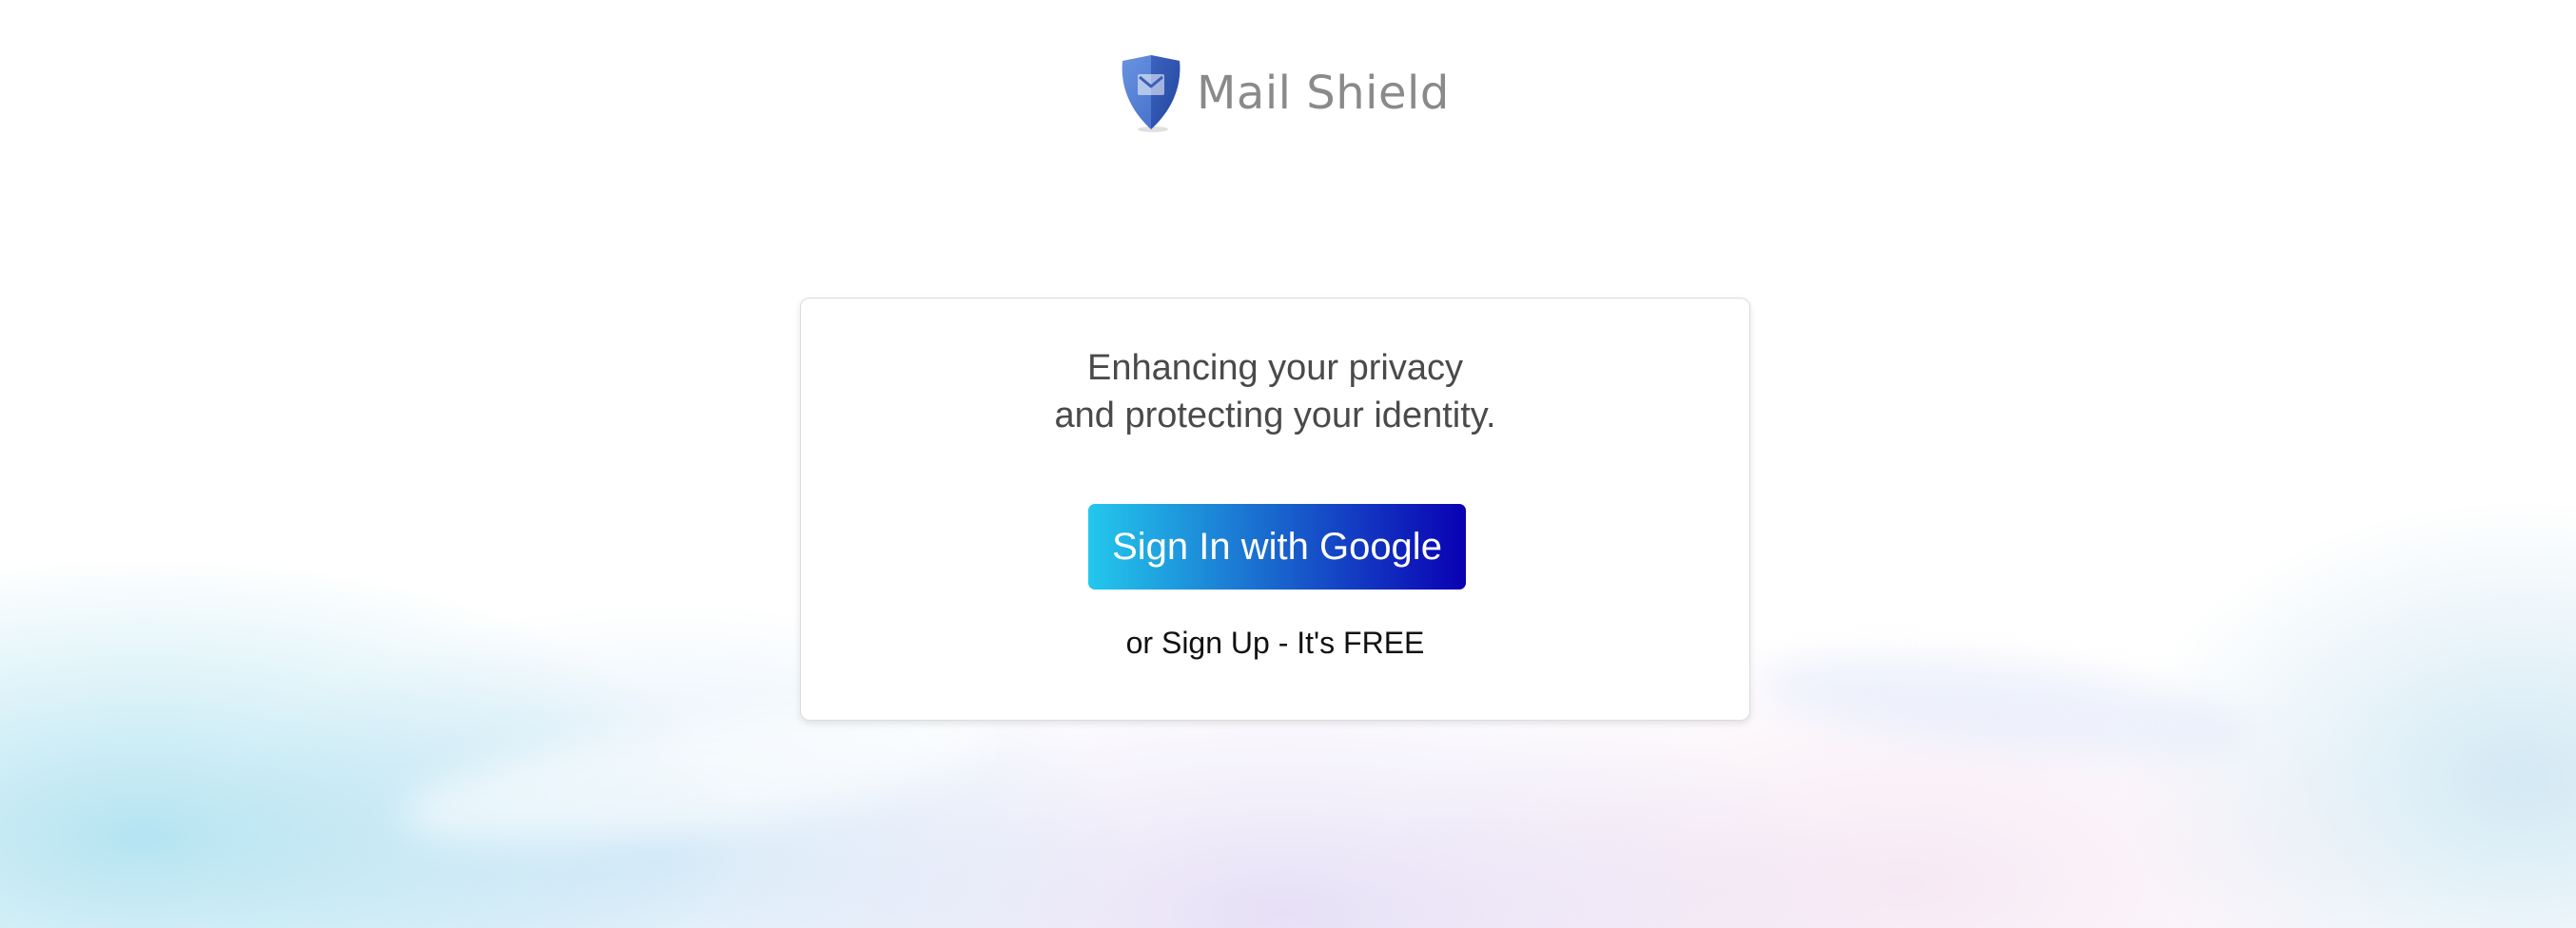  Describe the element at coordinates (1324, 93) in the screenshot. I see `brand-name: Mail Shield` at that location.